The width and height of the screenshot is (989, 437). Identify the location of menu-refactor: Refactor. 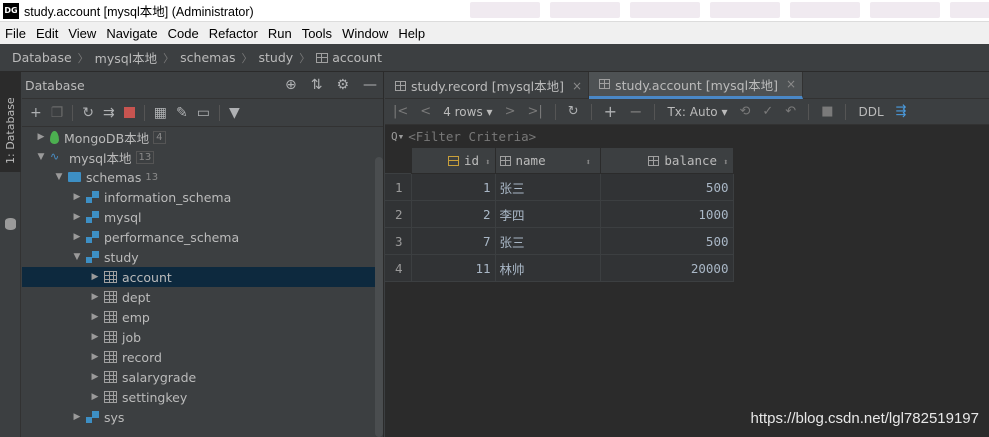
(233, 33).